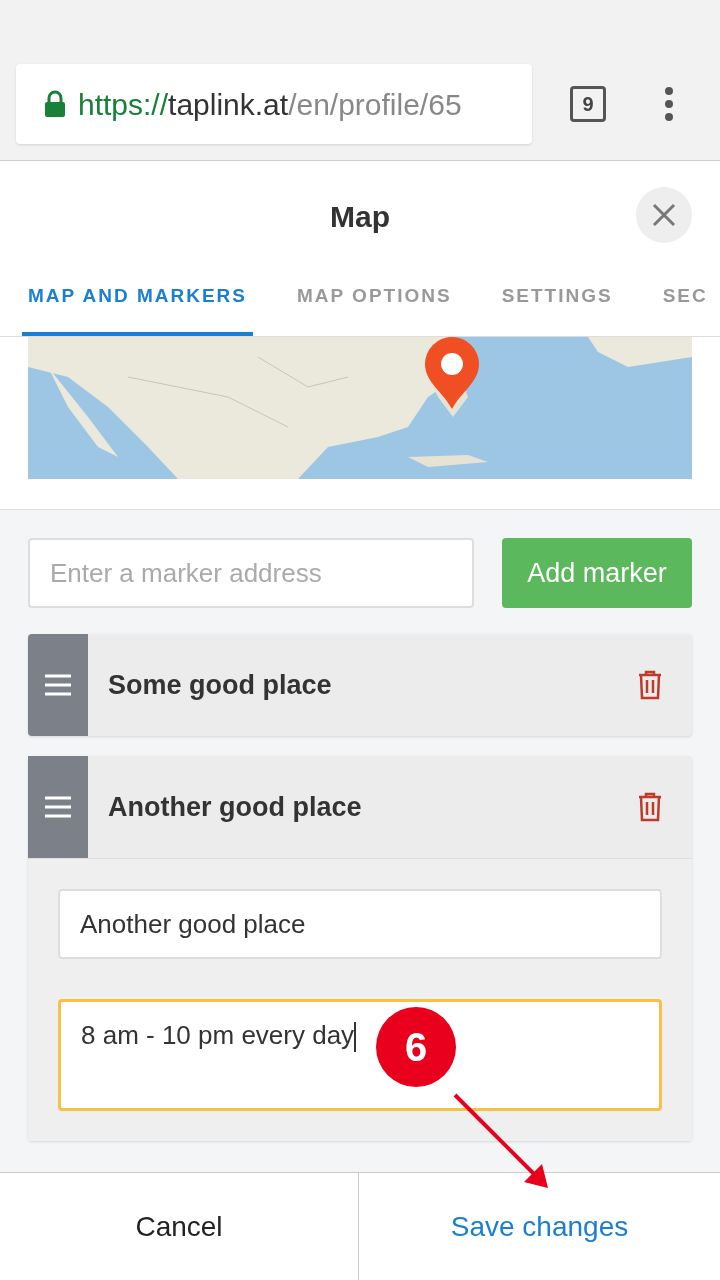 Image resolution: width=720 pixels, height=1280 pixels. What do you see at coordinates (179, 1226) in the screenshot?
I see `cancel-button: Cancel` at bounding box center [179, 1226].